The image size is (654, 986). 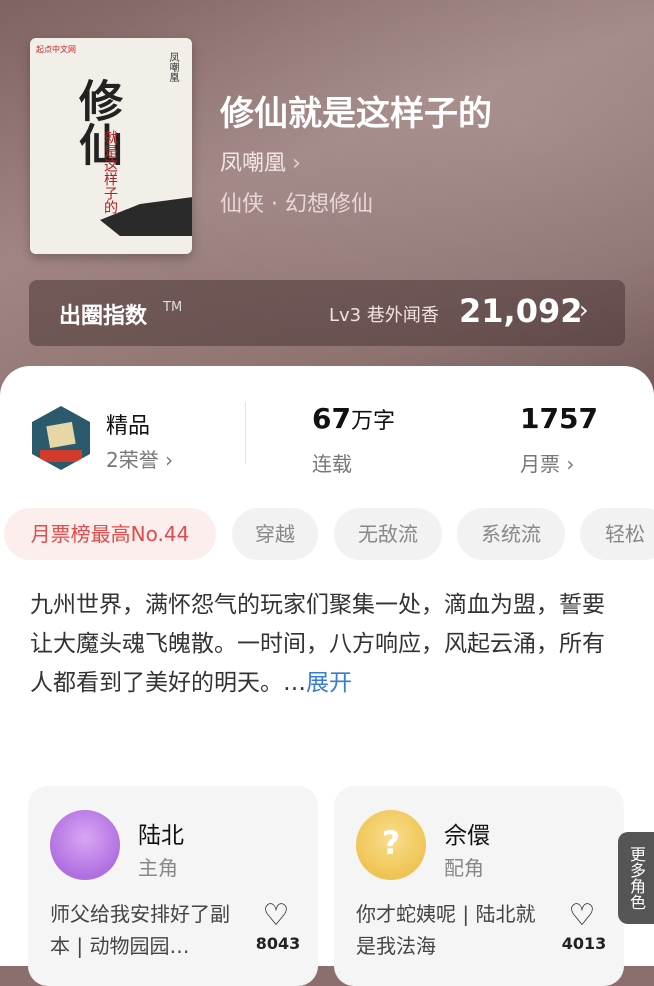 I want to click on tag-item: 轻松, so click(x=617, y=534).